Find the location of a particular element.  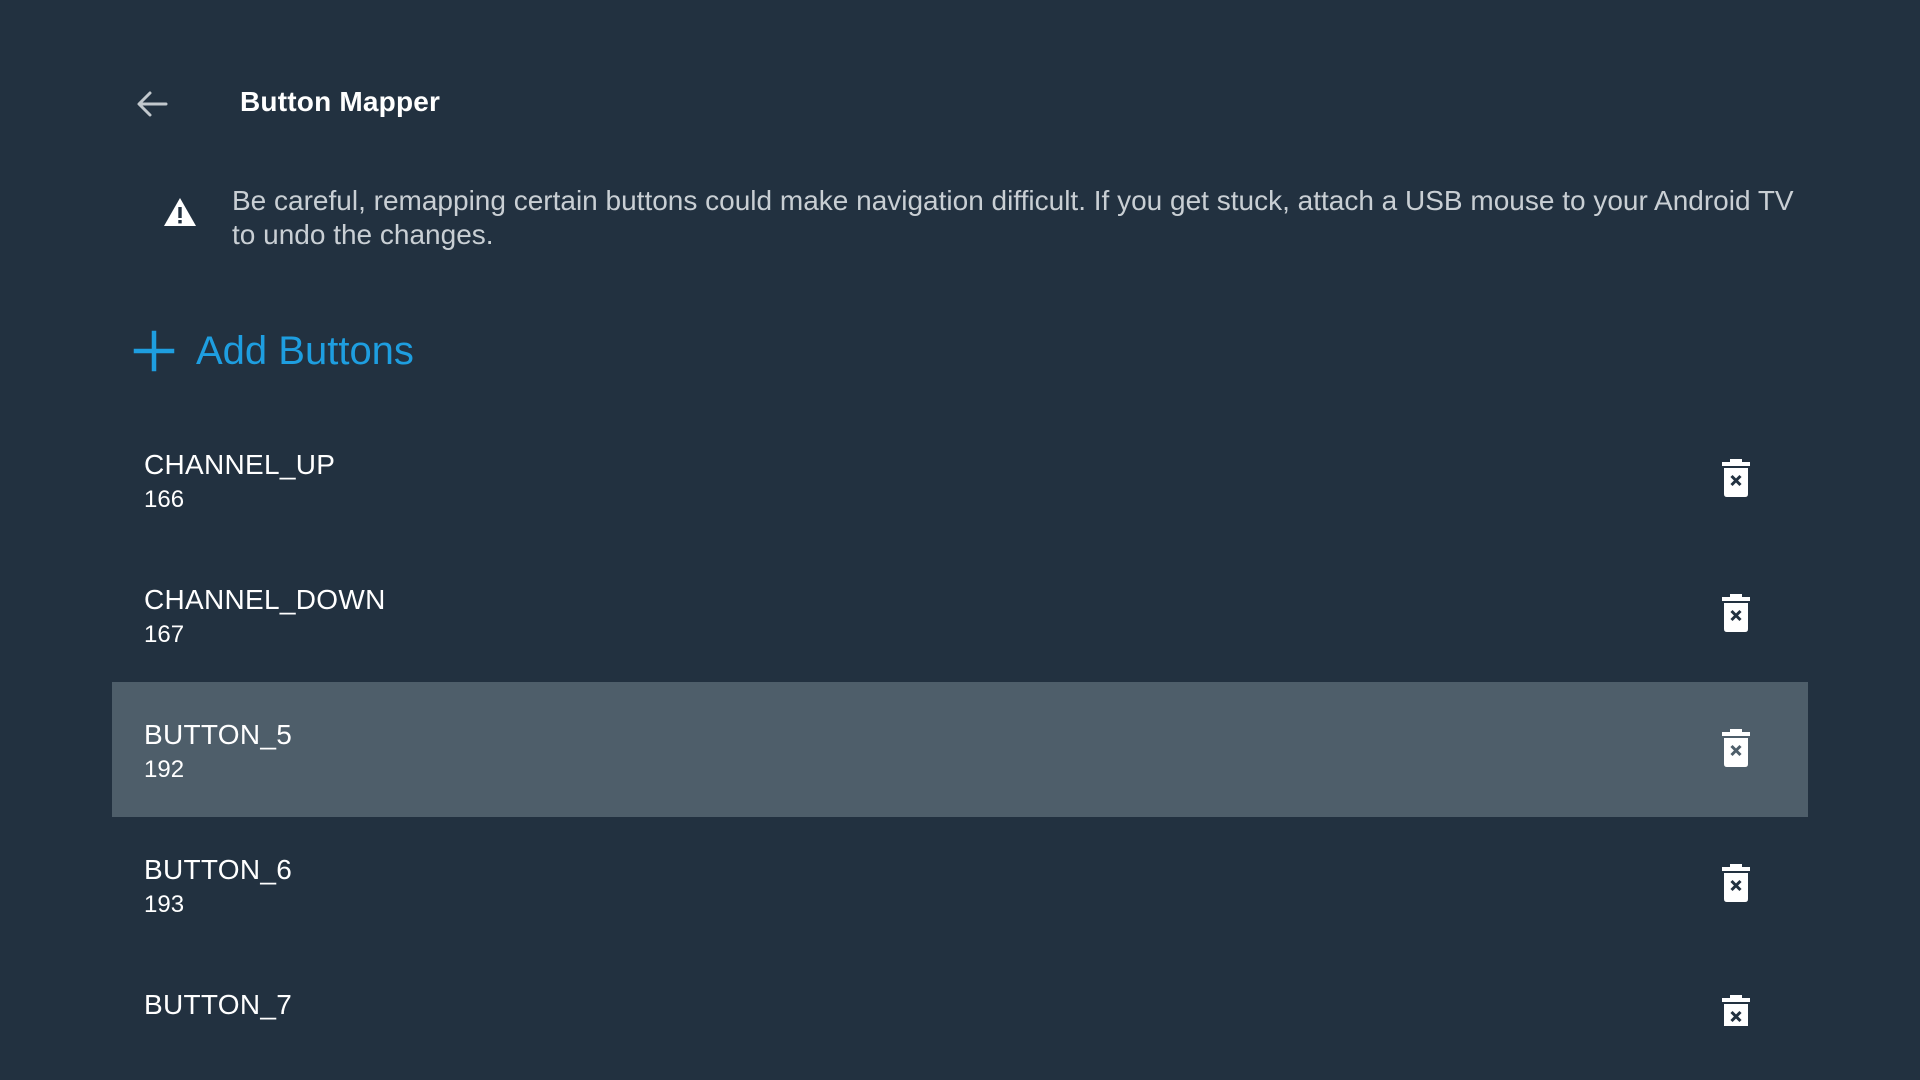

button-name: CHANNEL_UP is located at coordinates (240, 464).